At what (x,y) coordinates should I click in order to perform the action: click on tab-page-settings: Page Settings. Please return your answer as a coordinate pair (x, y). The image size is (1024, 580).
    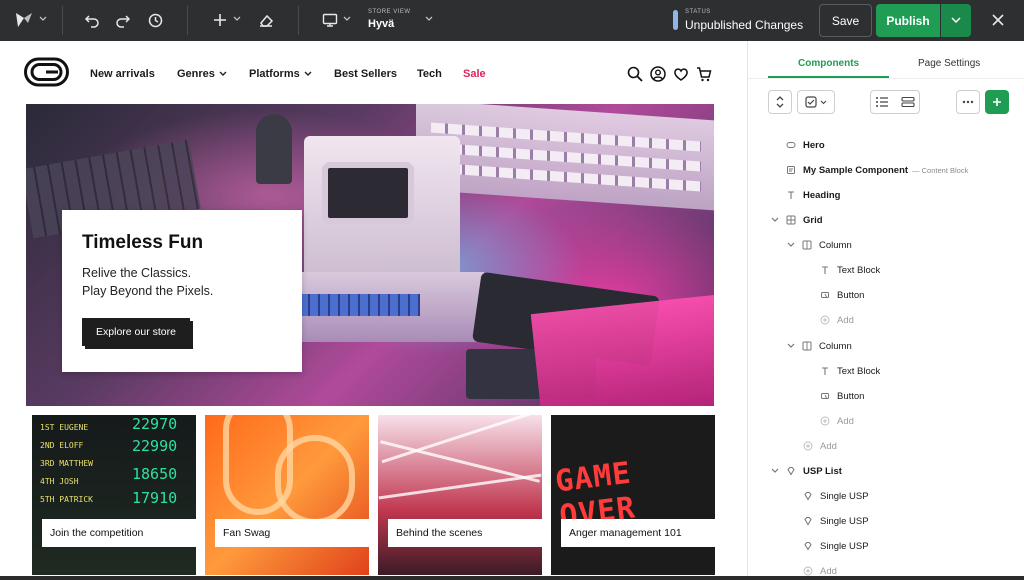
    Looking at the image, I should click on (949, 63).